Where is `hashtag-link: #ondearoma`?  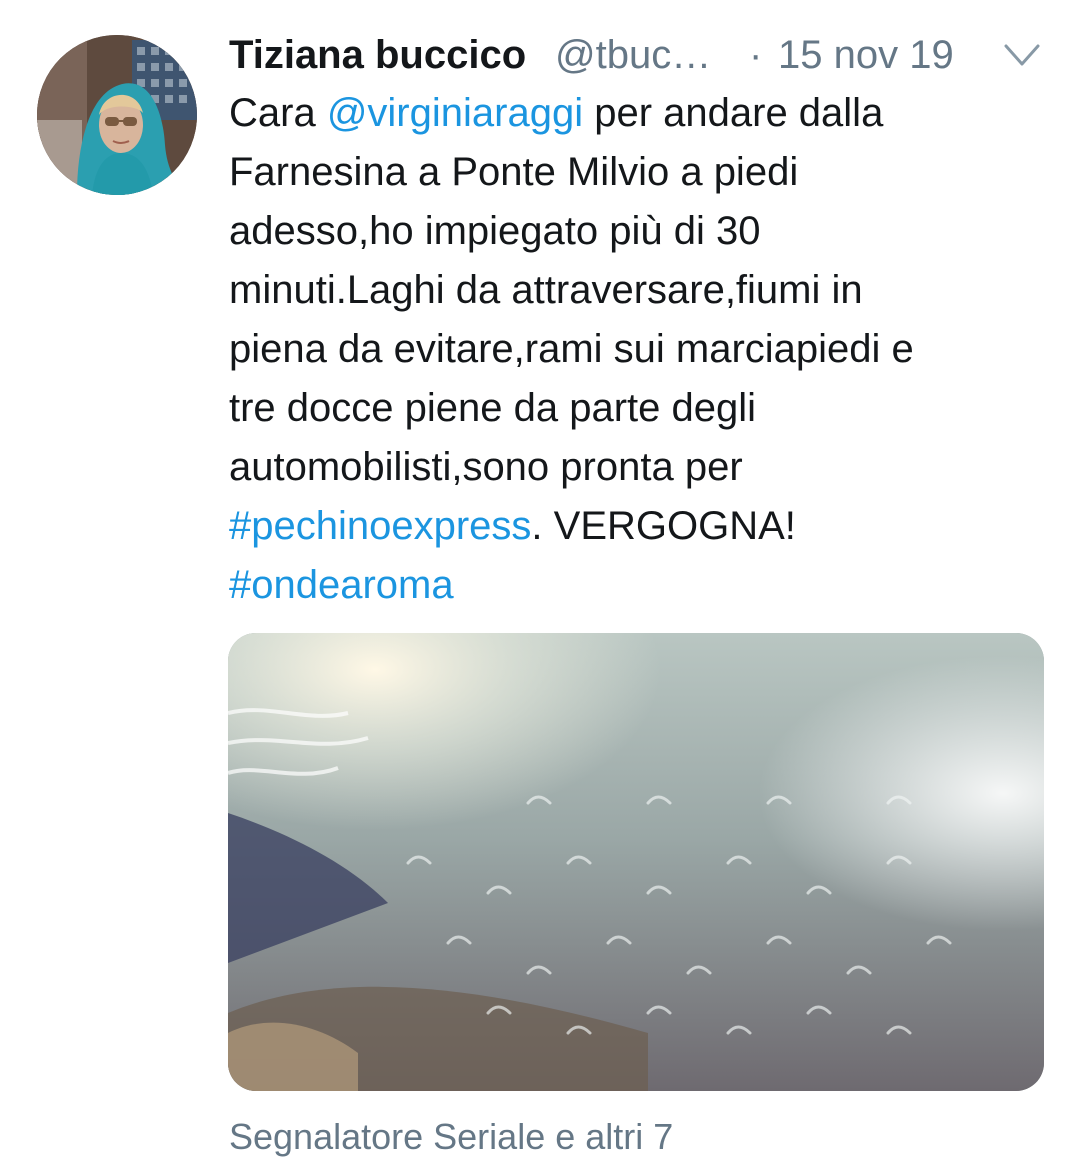
hashtag-link: #ondearoma is located at coordinates (341, 585).